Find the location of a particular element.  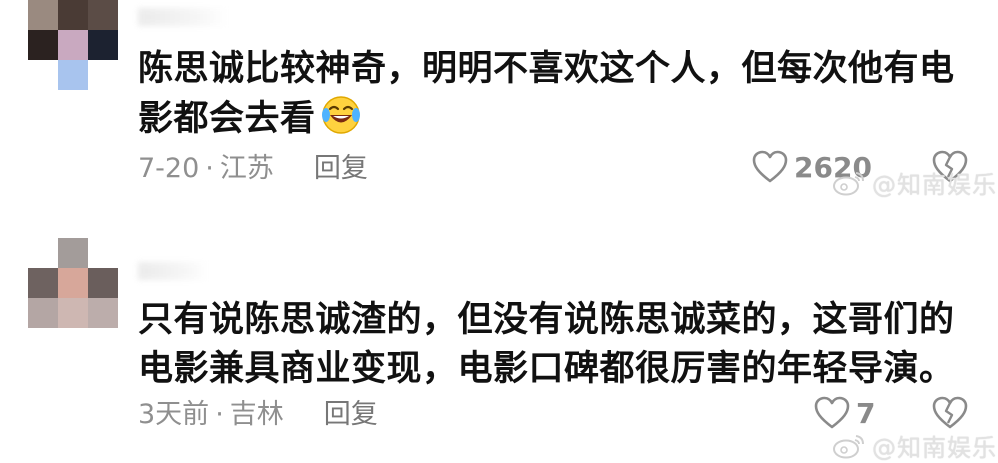

comment-text-line: 只有说陈思诚渣的，但没有说陈思诚菜的，这哥们的 is located at coordinates (546, 320).